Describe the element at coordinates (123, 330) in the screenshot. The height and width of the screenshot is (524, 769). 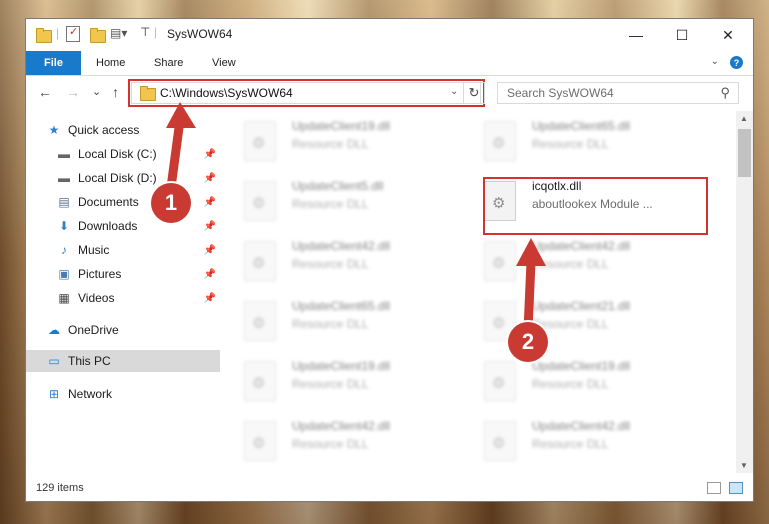
I see `sidebar-item-onedrive: ☁ OneDrive` at that location.